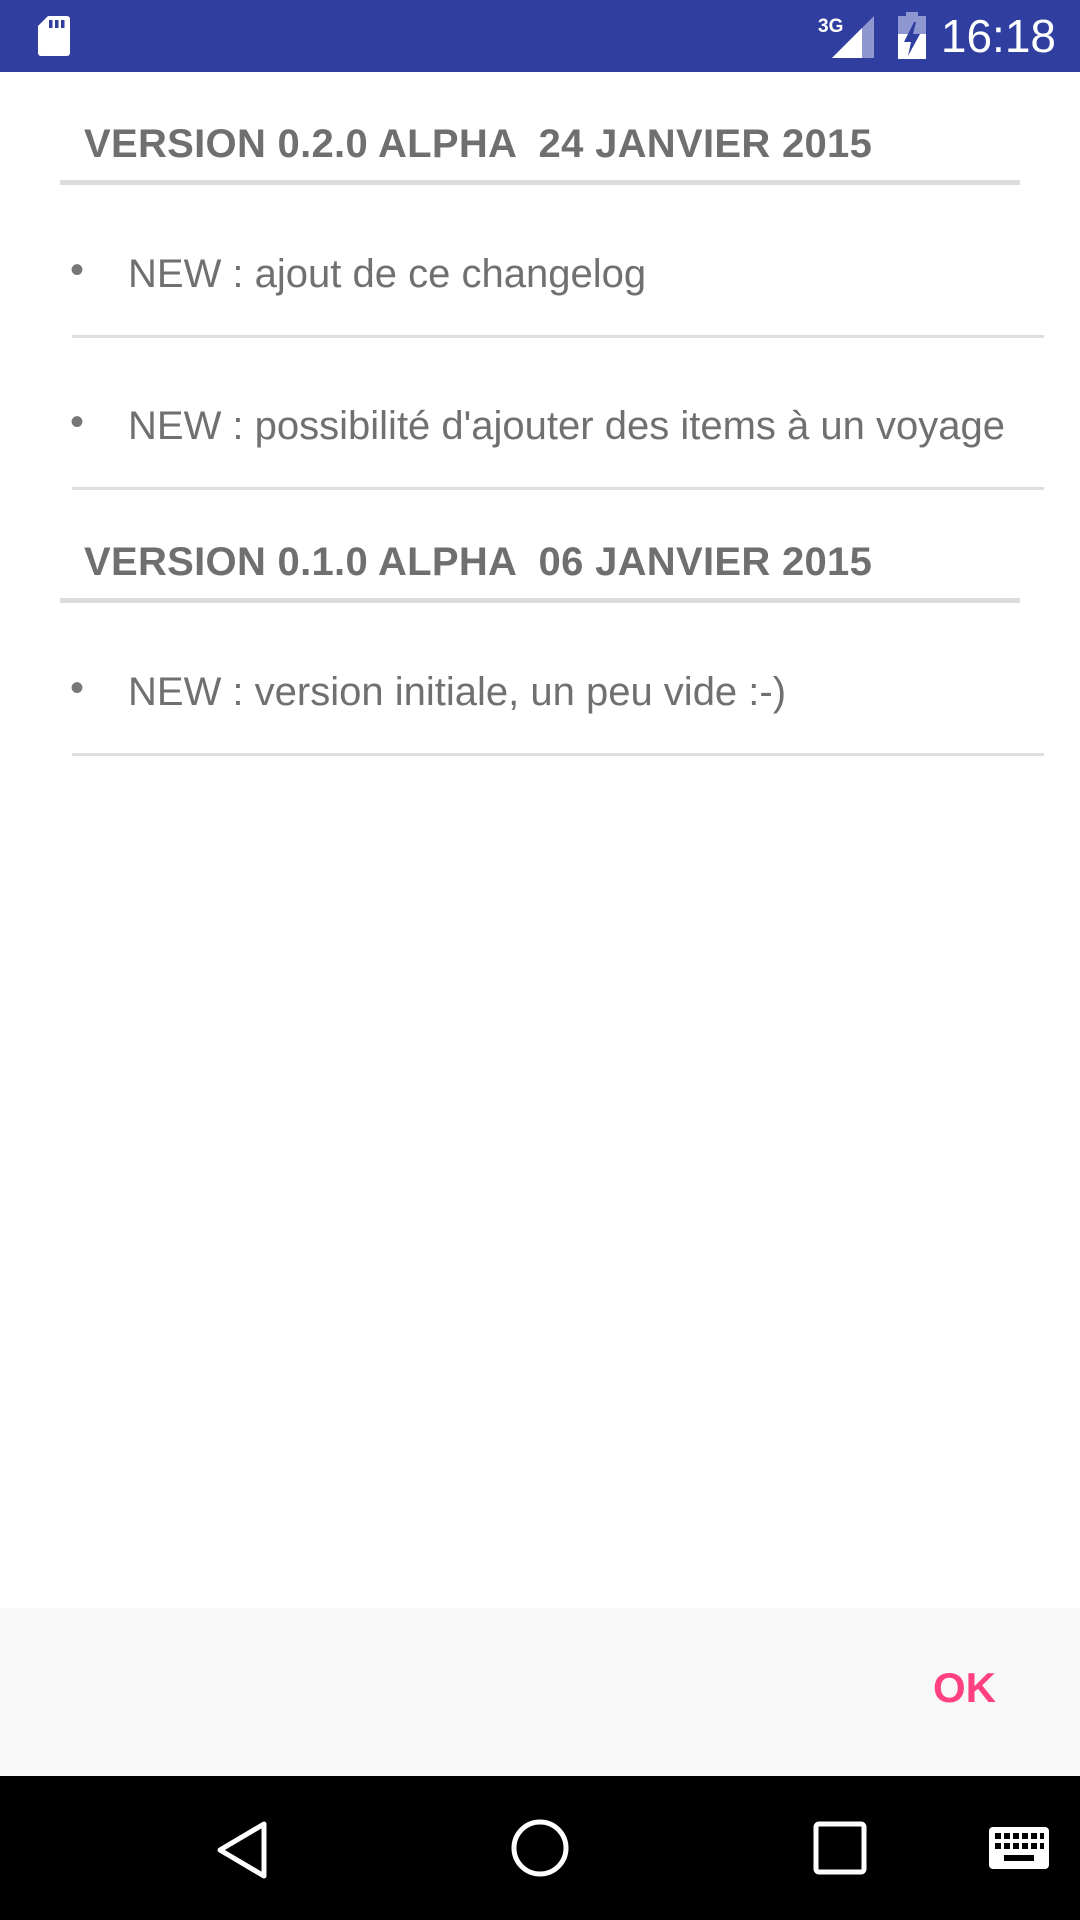 The height and width of the screenshot is (1920, 1080). I want to click on ok-button: OK, so click(964, 1688).